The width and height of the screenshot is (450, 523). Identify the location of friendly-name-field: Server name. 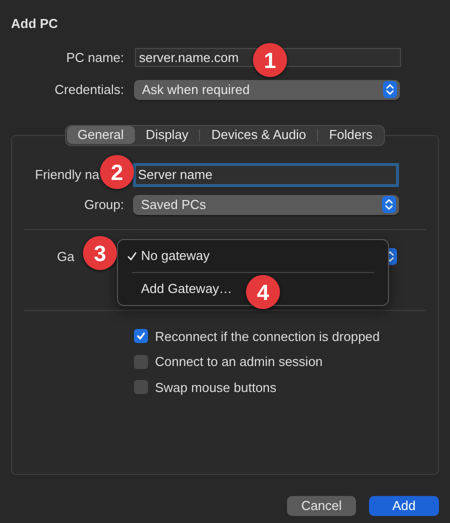
(266, 174).